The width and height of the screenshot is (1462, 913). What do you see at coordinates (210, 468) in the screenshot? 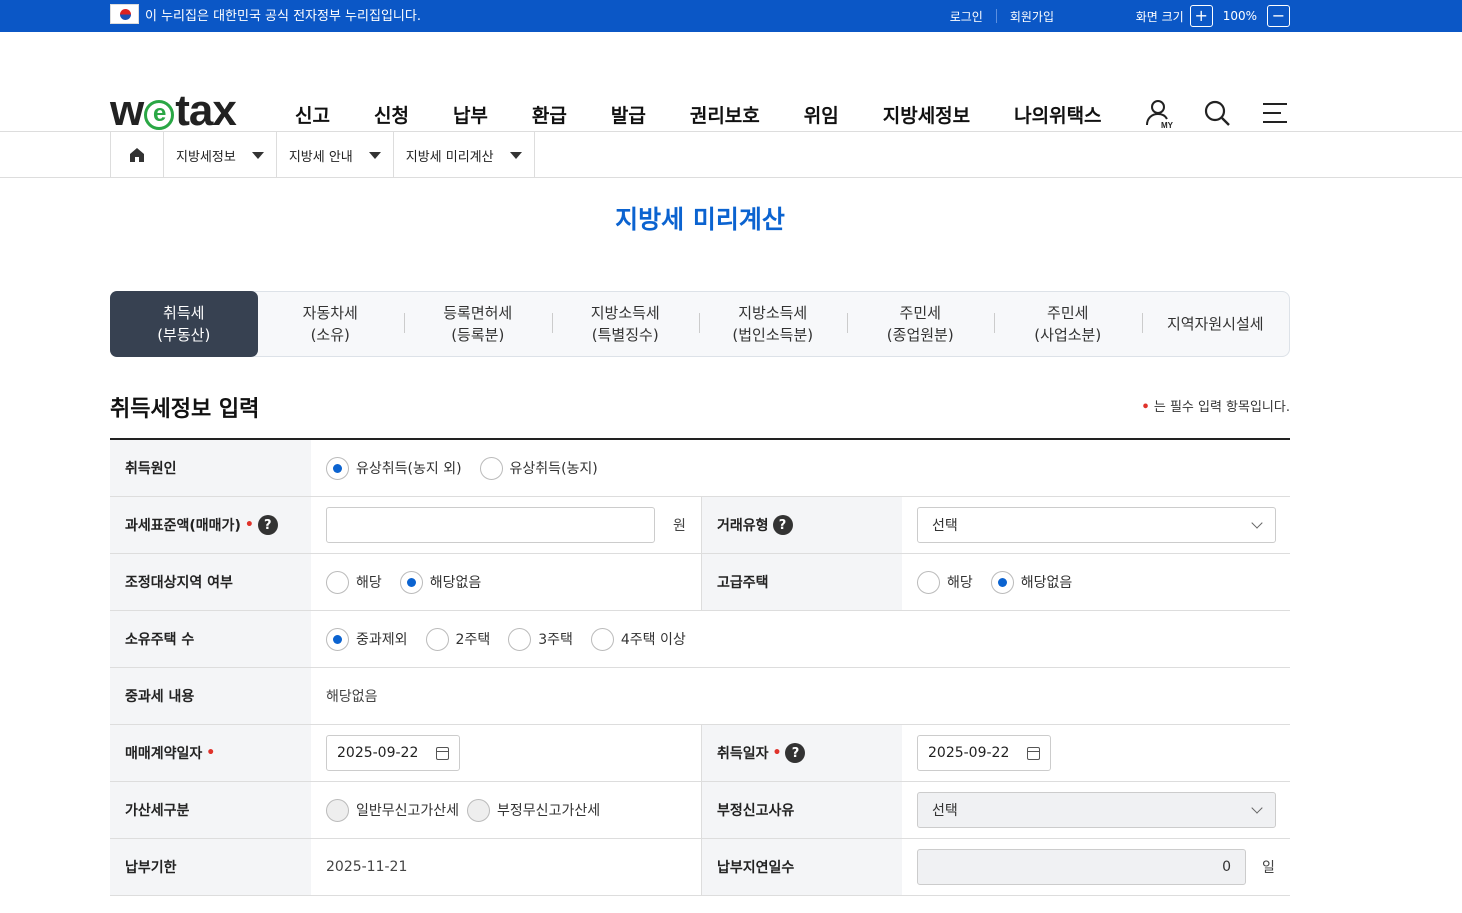
I see `cause-label: 취득원인` at bounding box center [210, 468].